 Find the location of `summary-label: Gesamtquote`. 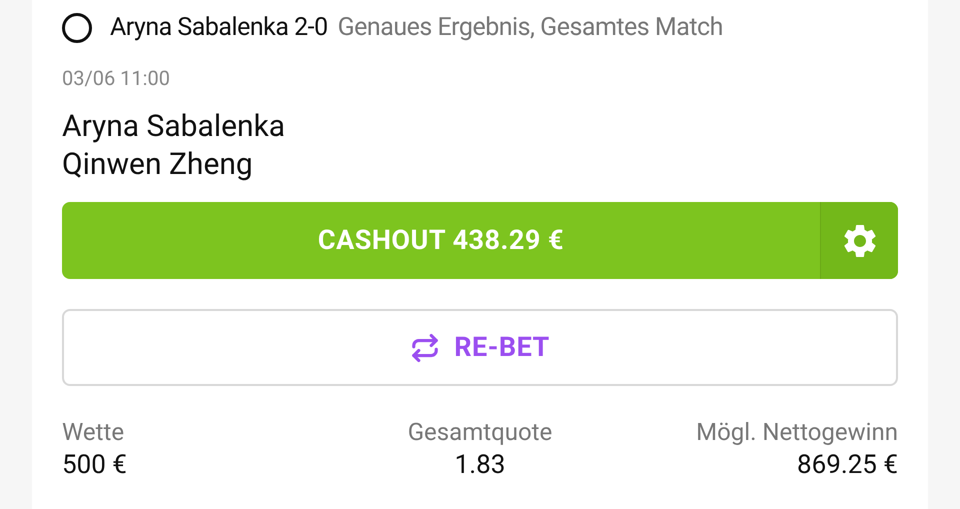

summary-label: Gesamtquote is located at coordinates (480, 432).